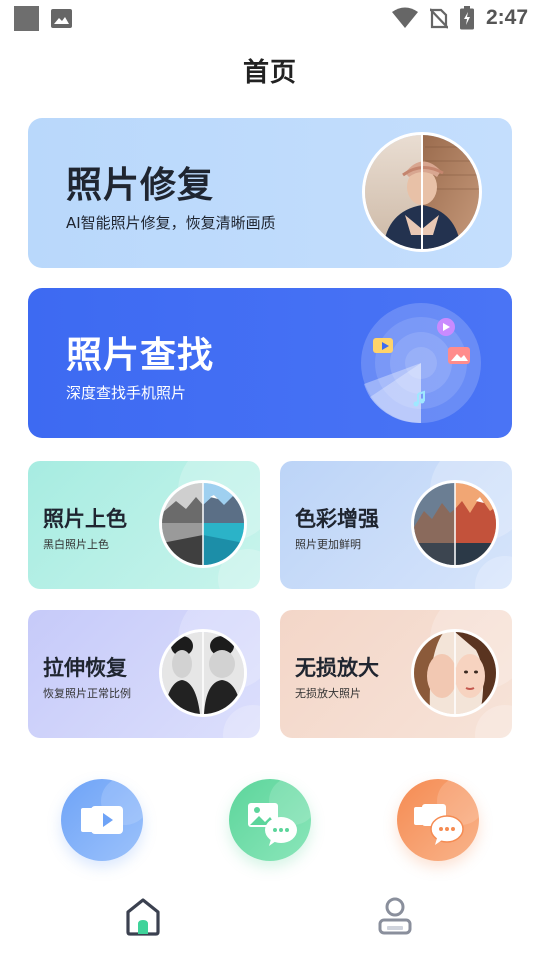 The image size is (540, 960). Describe the element at coordinates (455, 524) in the screenshot. I see `enhance-thumbnail-image` at that location.